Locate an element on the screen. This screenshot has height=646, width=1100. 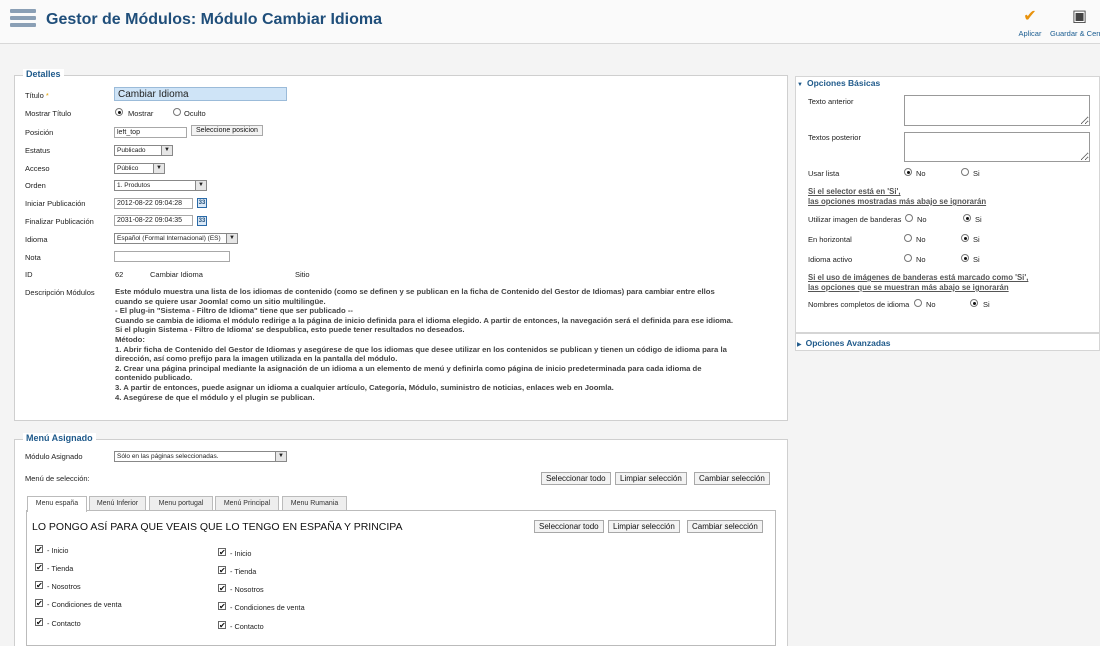
tab-menu-rumania: Menu Rumania is located at coordinates (314, 503).